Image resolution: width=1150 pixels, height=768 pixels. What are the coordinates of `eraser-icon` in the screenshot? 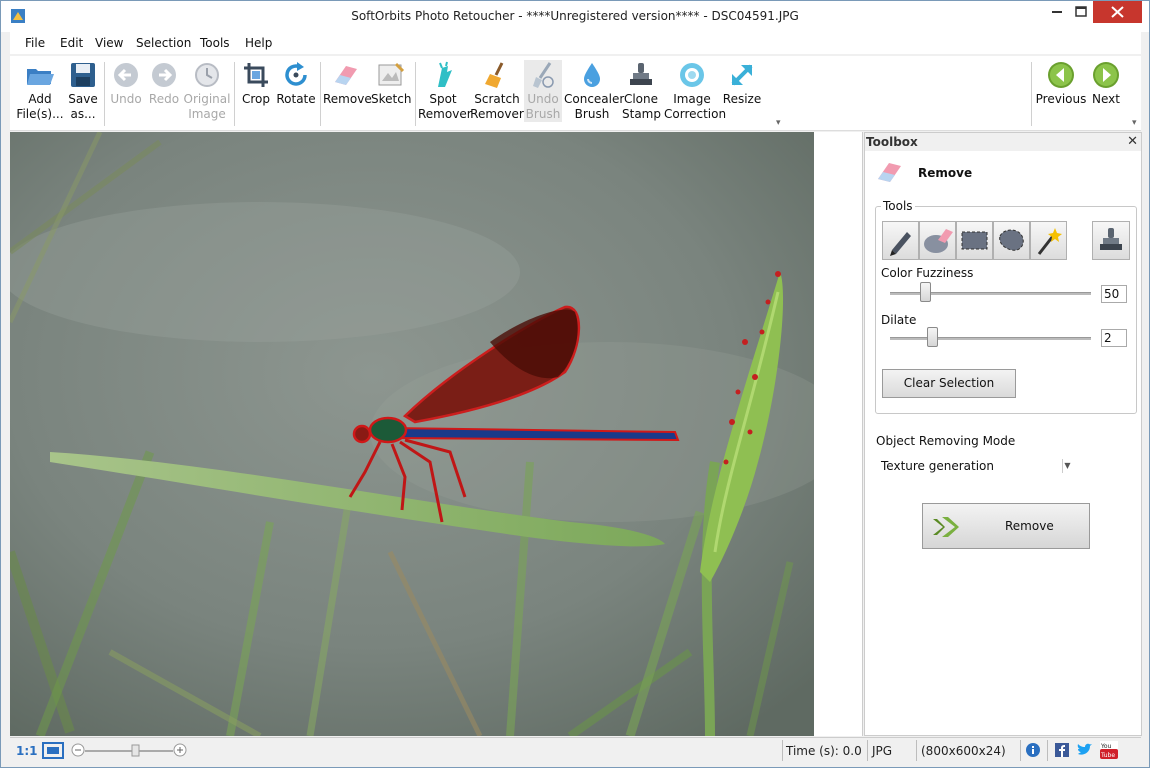 It's located at (346, 75).